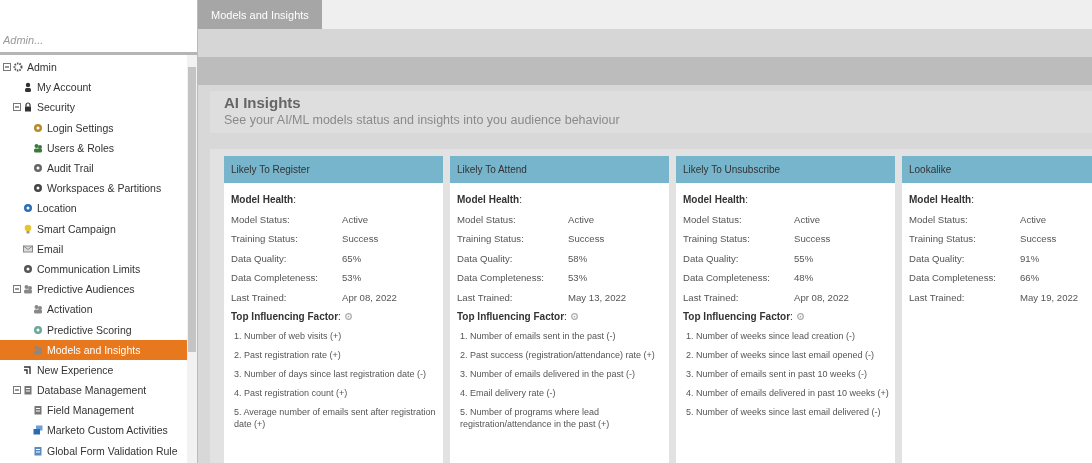 This screenshot has height=463, width=1092. Describe the element at coordinates (104, 268) in the screenshot. I see `tree-item: Communication Limits` at that location.